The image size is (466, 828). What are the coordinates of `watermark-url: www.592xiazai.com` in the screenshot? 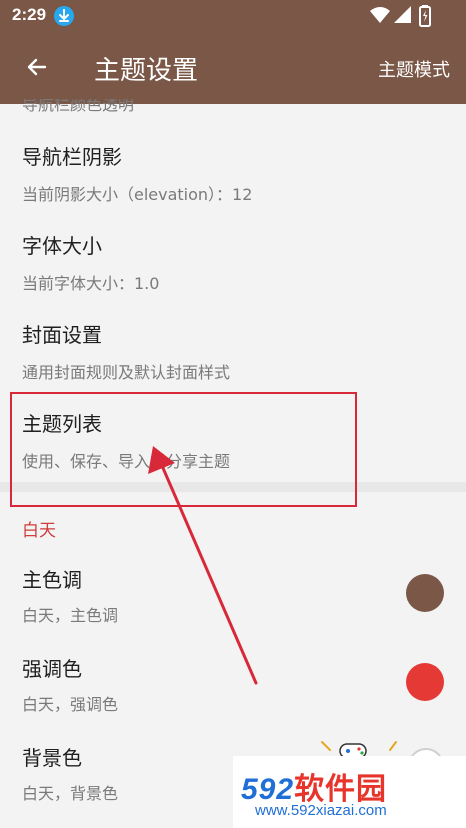 It's located at (321, 810).